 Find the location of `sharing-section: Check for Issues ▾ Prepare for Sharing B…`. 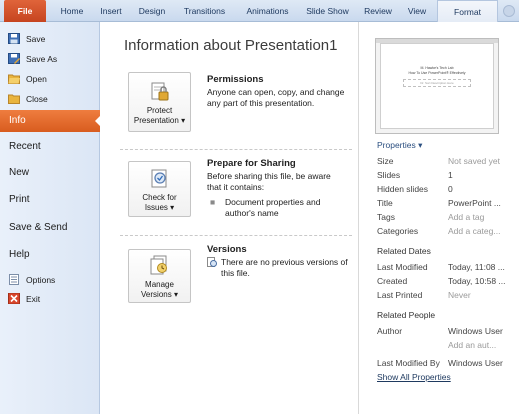

sharing-section: Check for Issues ▾ Prepare for Sharing B… is located at coordinates (236, 195).